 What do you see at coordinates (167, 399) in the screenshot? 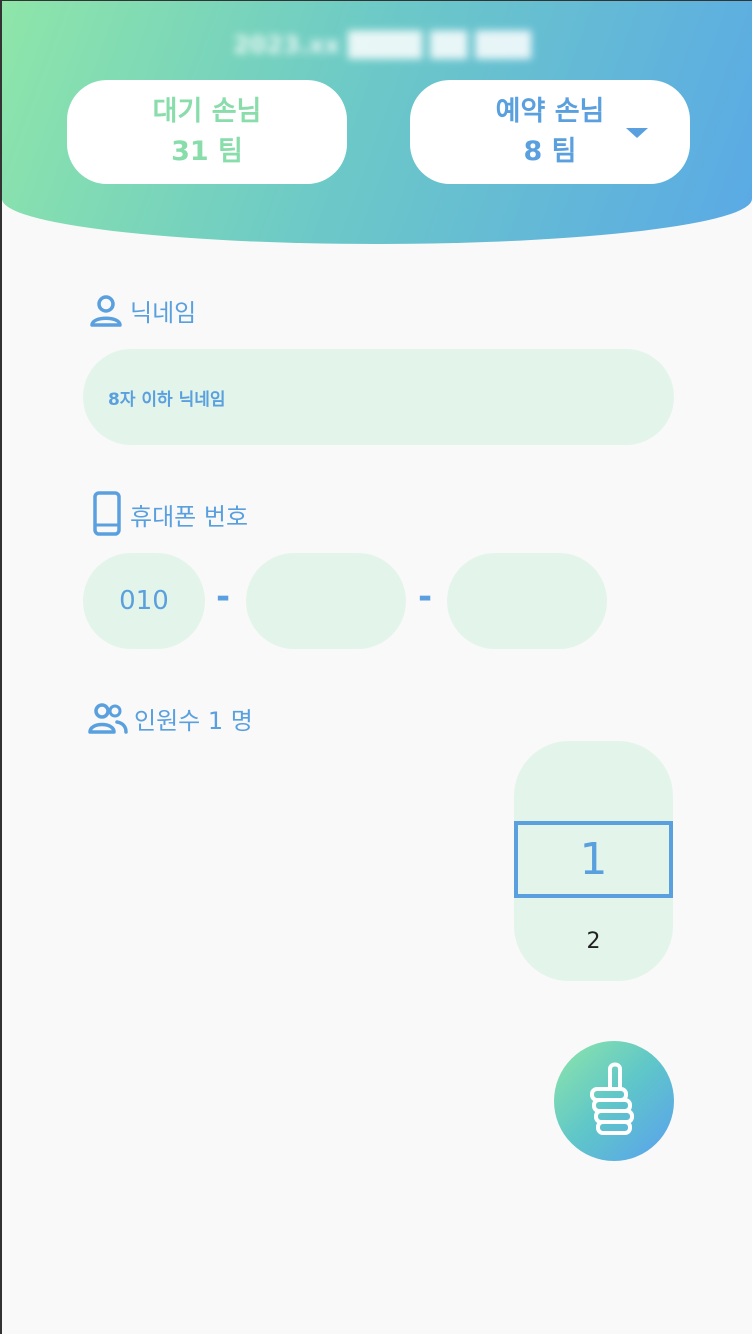
I see `nickname-placeholder: 8자 이하 닉네임` at bounding box center [167, 399].